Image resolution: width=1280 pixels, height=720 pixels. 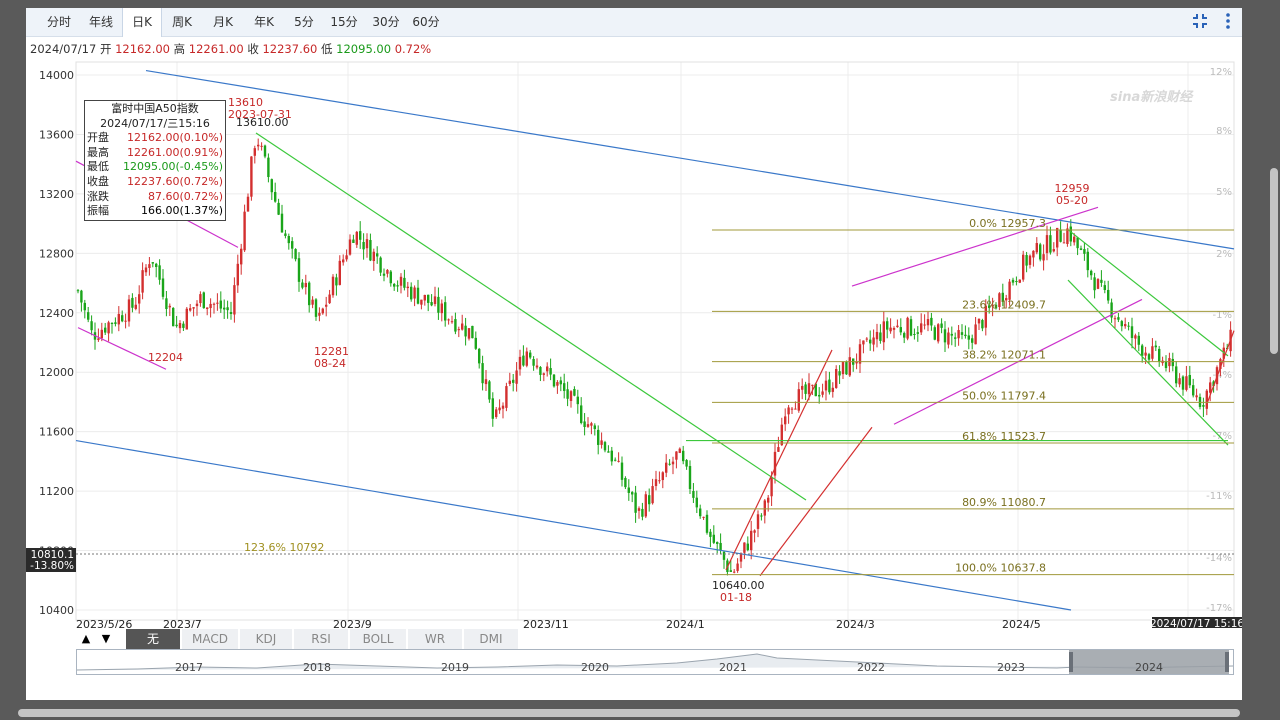 I want to click on indicator-rsi: RSI, so click(x=321, y=639).